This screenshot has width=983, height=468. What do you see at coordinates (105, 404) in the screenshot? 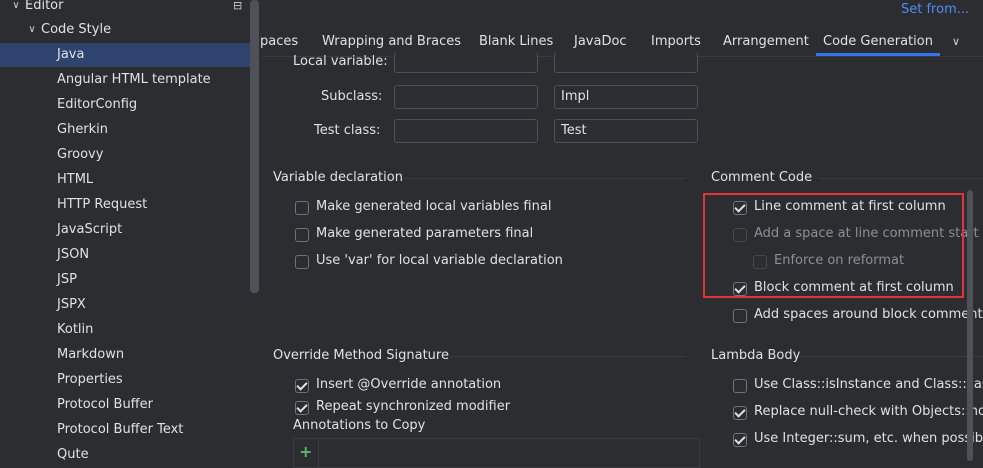
I see `tree-item-label: Protocol Buffer` at bounding box center [105, 404].